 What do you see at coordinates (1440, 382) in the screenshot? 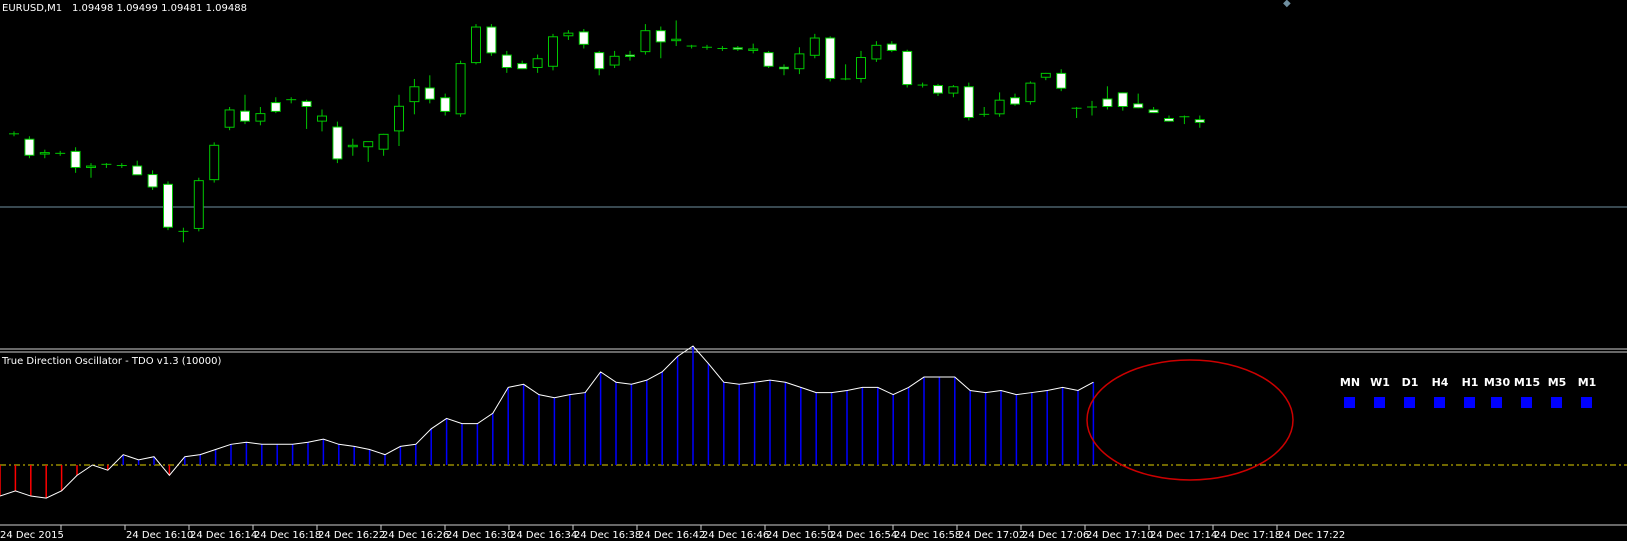
I see `timeframe-label-h4: H4` at bounding box center [1440, 382].